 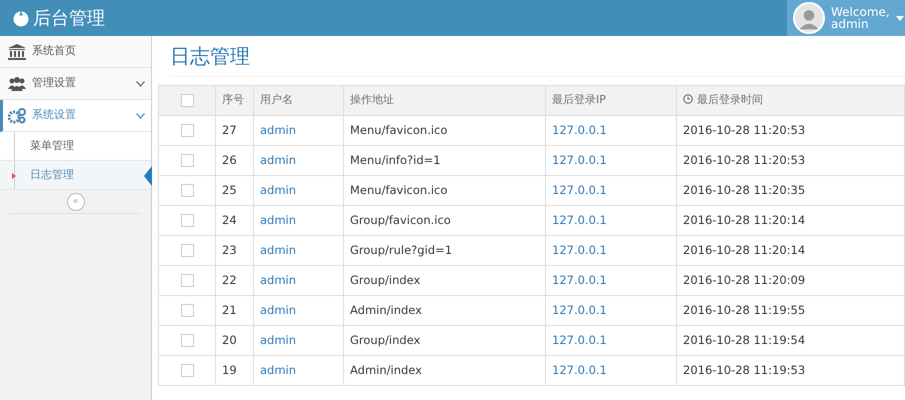 What do you see at coordinates (148, 176) in the screenshot?
I see `selected-arrow-icon` at bounding box center [148, 176].